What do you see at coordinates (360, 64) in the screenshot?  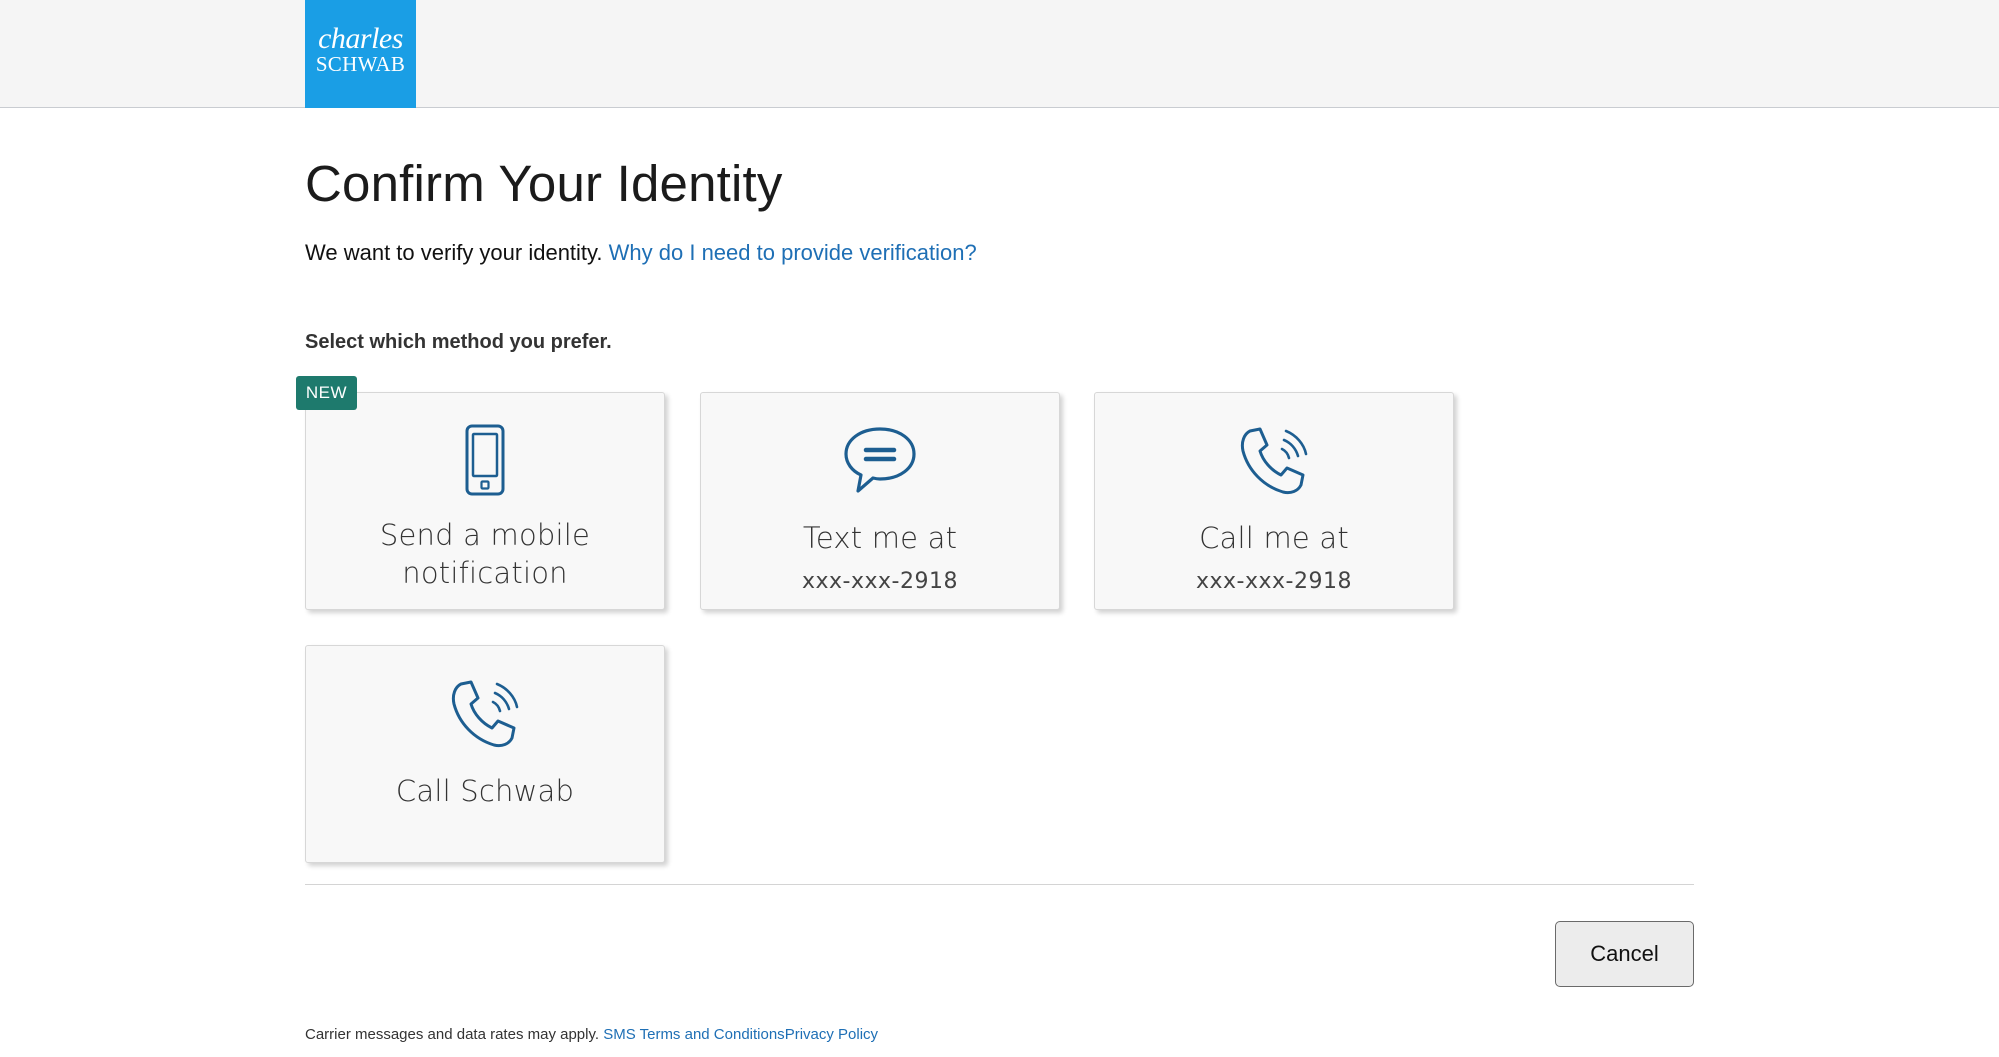 I see `logo-line2: SCHWAB` at bounding box center [360, 64].